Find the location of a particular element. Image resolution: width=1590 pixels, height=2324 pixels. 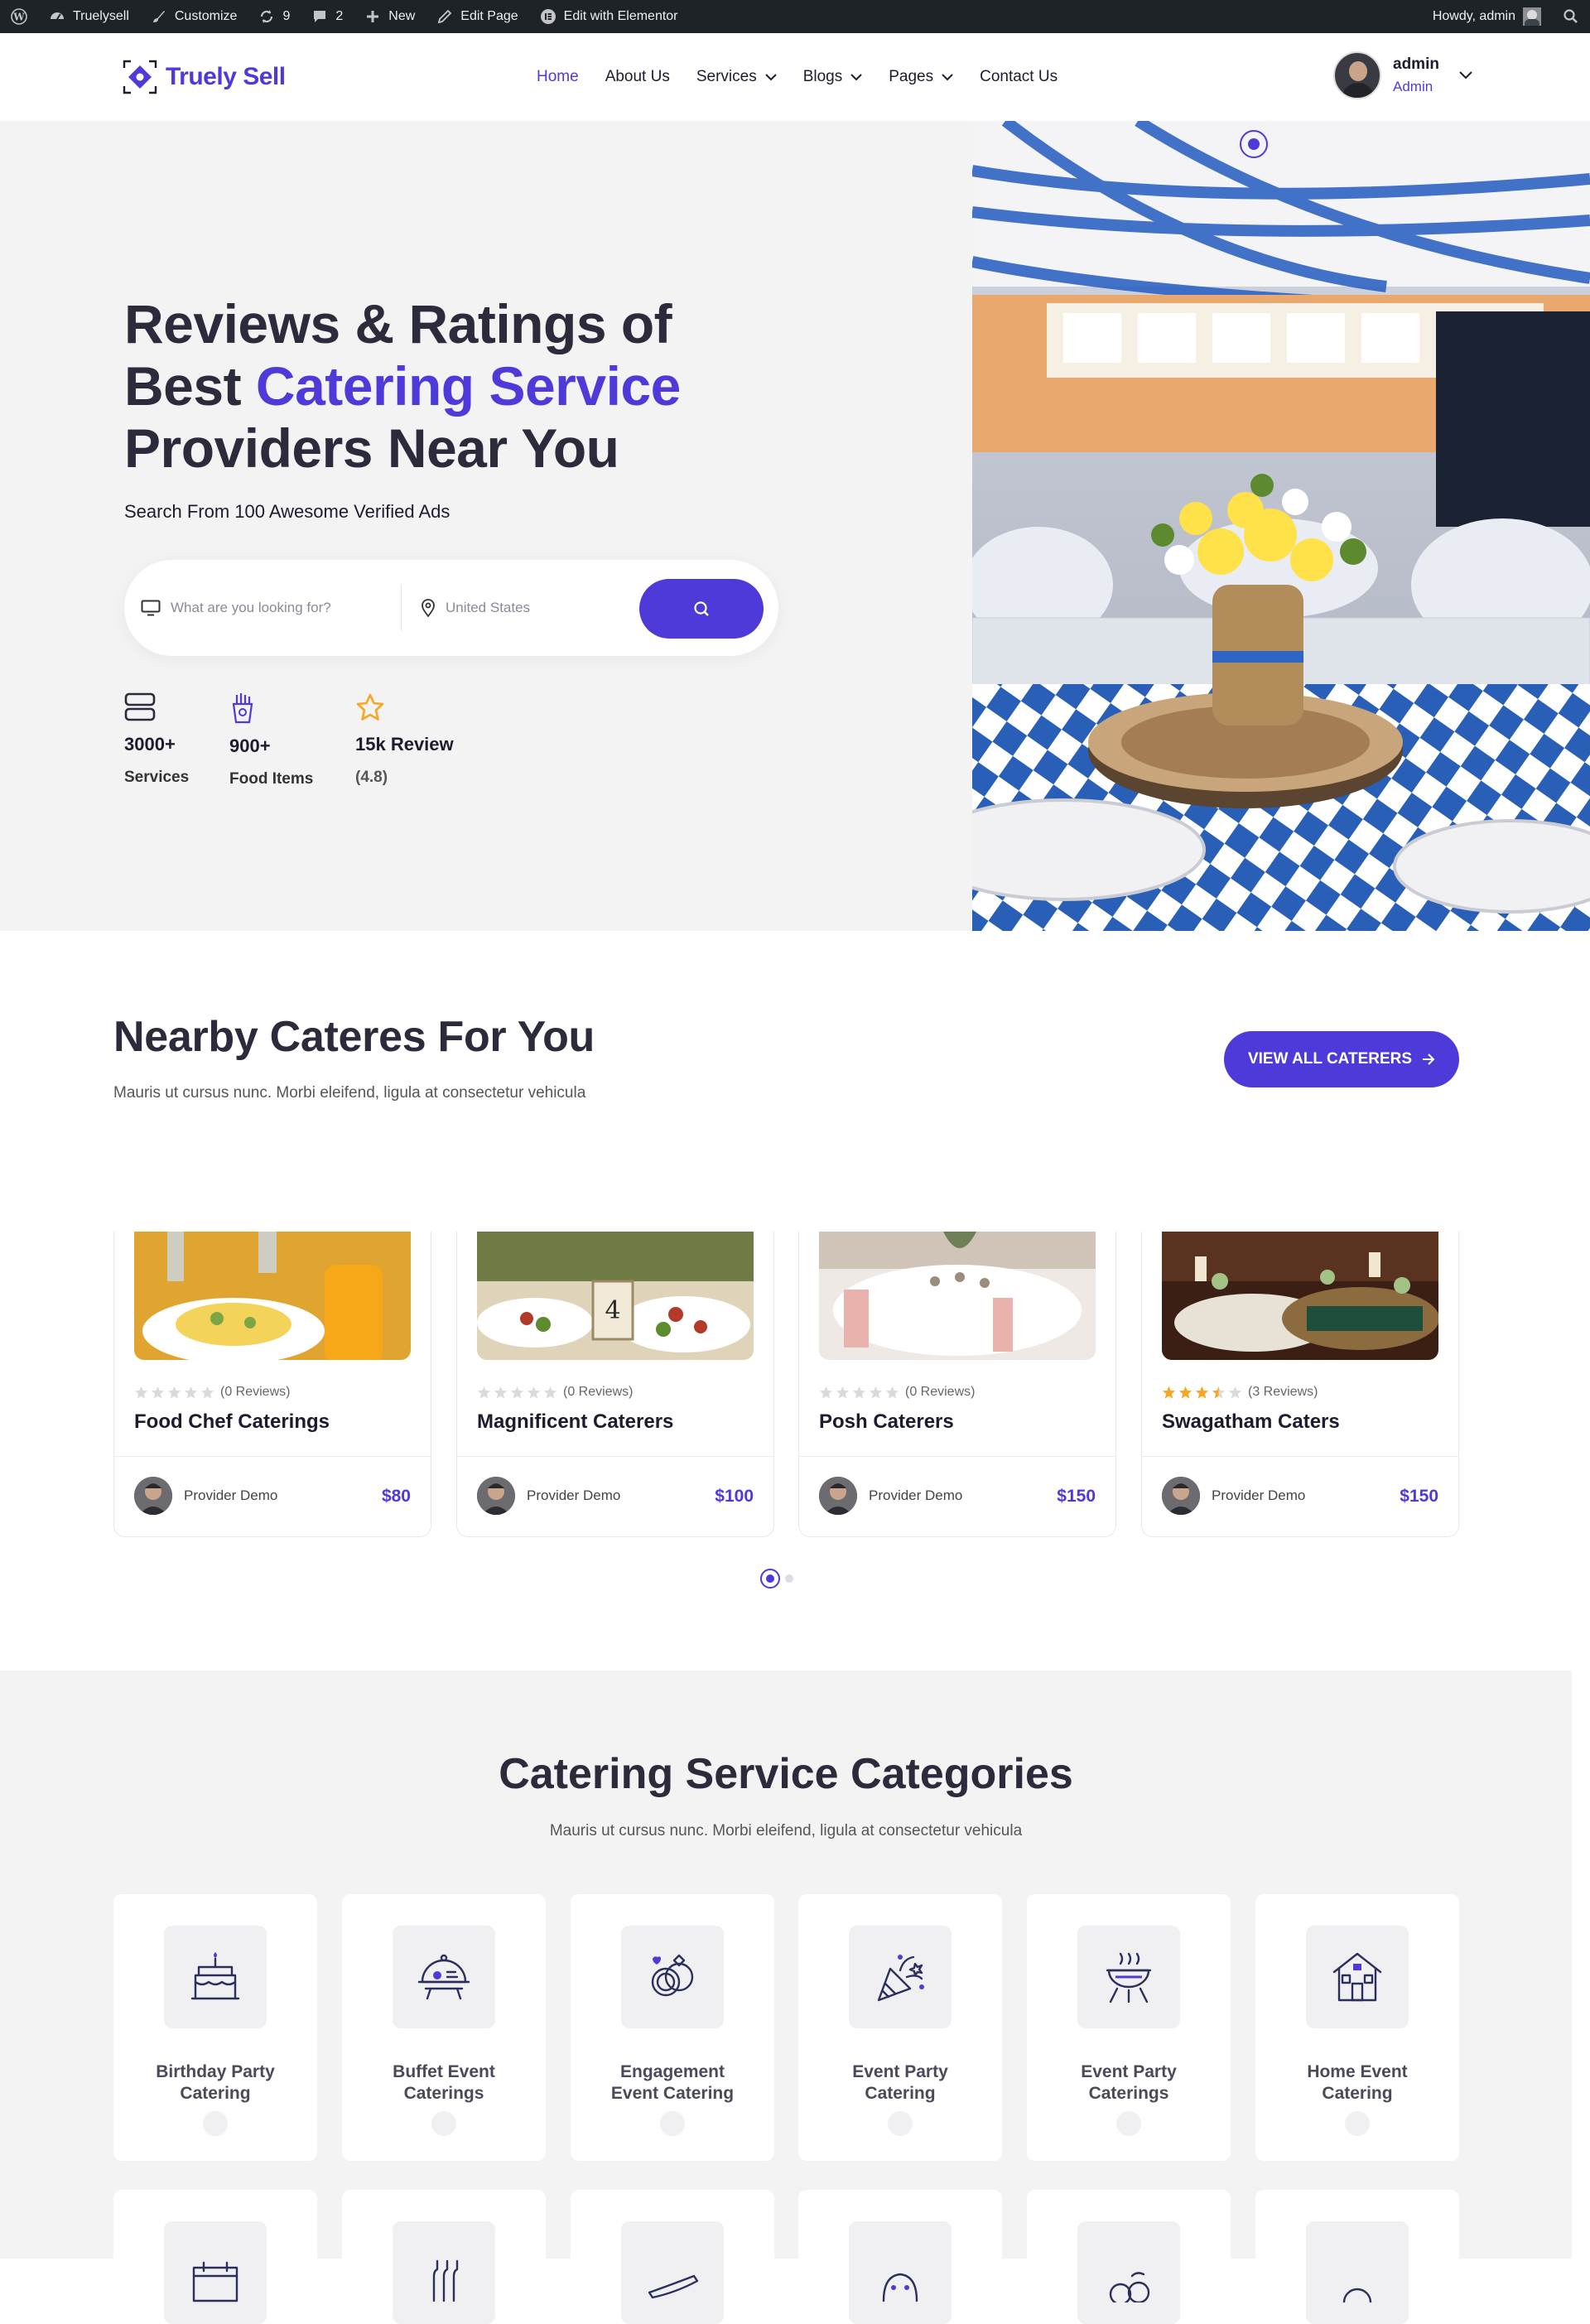

nav-home: Home is located at coordinates (558, 77).